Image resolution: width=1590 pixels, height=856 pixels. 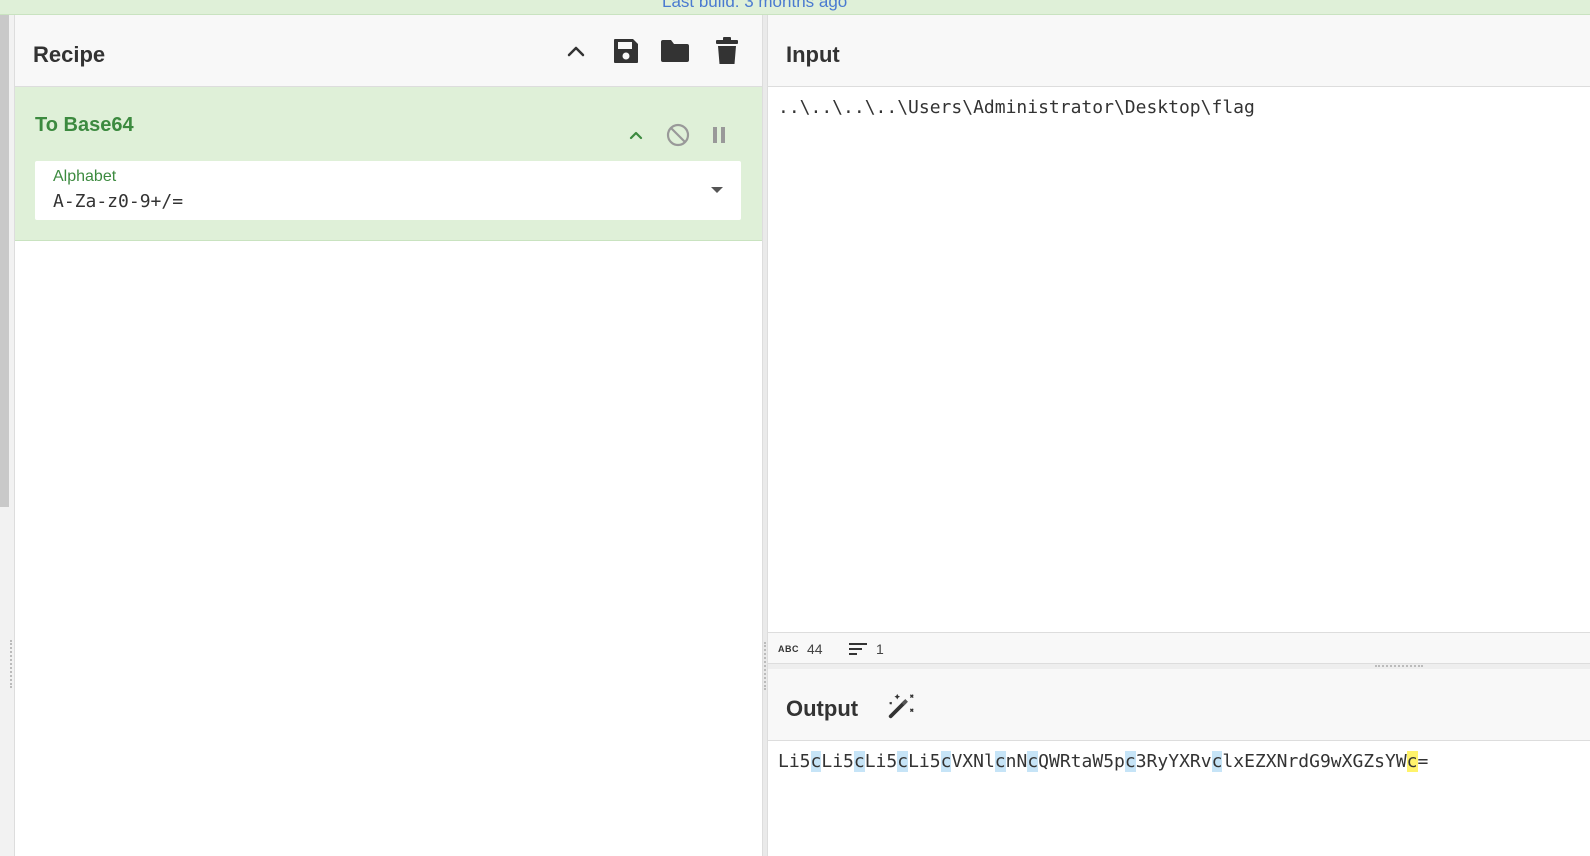 What do you see at coordinates (388, 51) in the screenshot?
I see `recipe-header: Recipe` at bounding box center [388, 51].